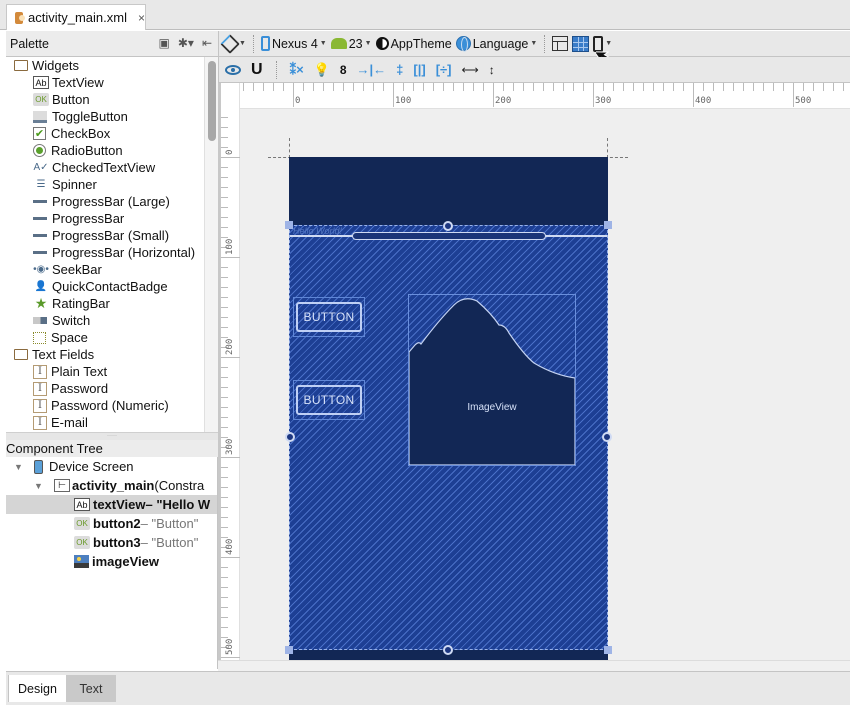 The image size is (850, 709). What do you see at coordinates (343, 70) in the screenshot?
I see `default-margin-value: 8` at bounding box center [343, 70].